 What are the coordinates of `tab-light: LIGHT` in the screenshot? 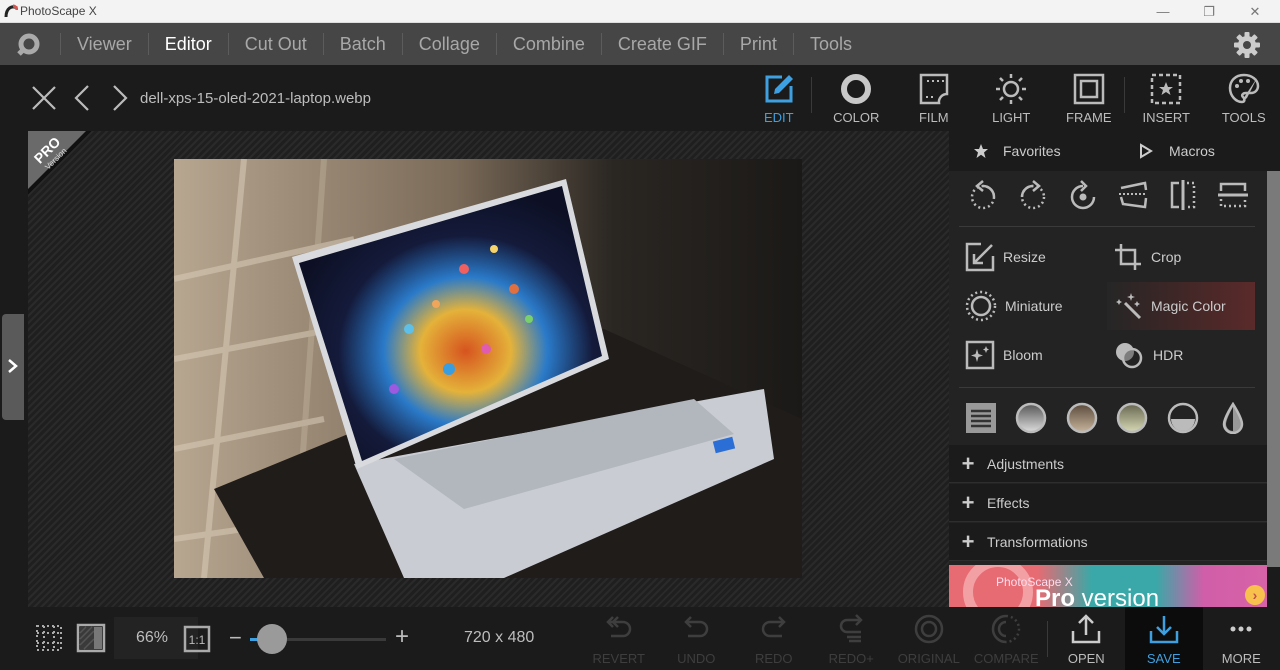 It's located at (1012, 98).